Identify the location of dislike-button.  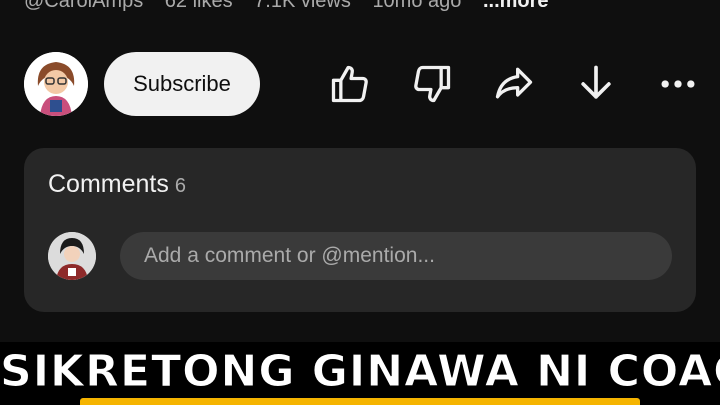
(432, 84).